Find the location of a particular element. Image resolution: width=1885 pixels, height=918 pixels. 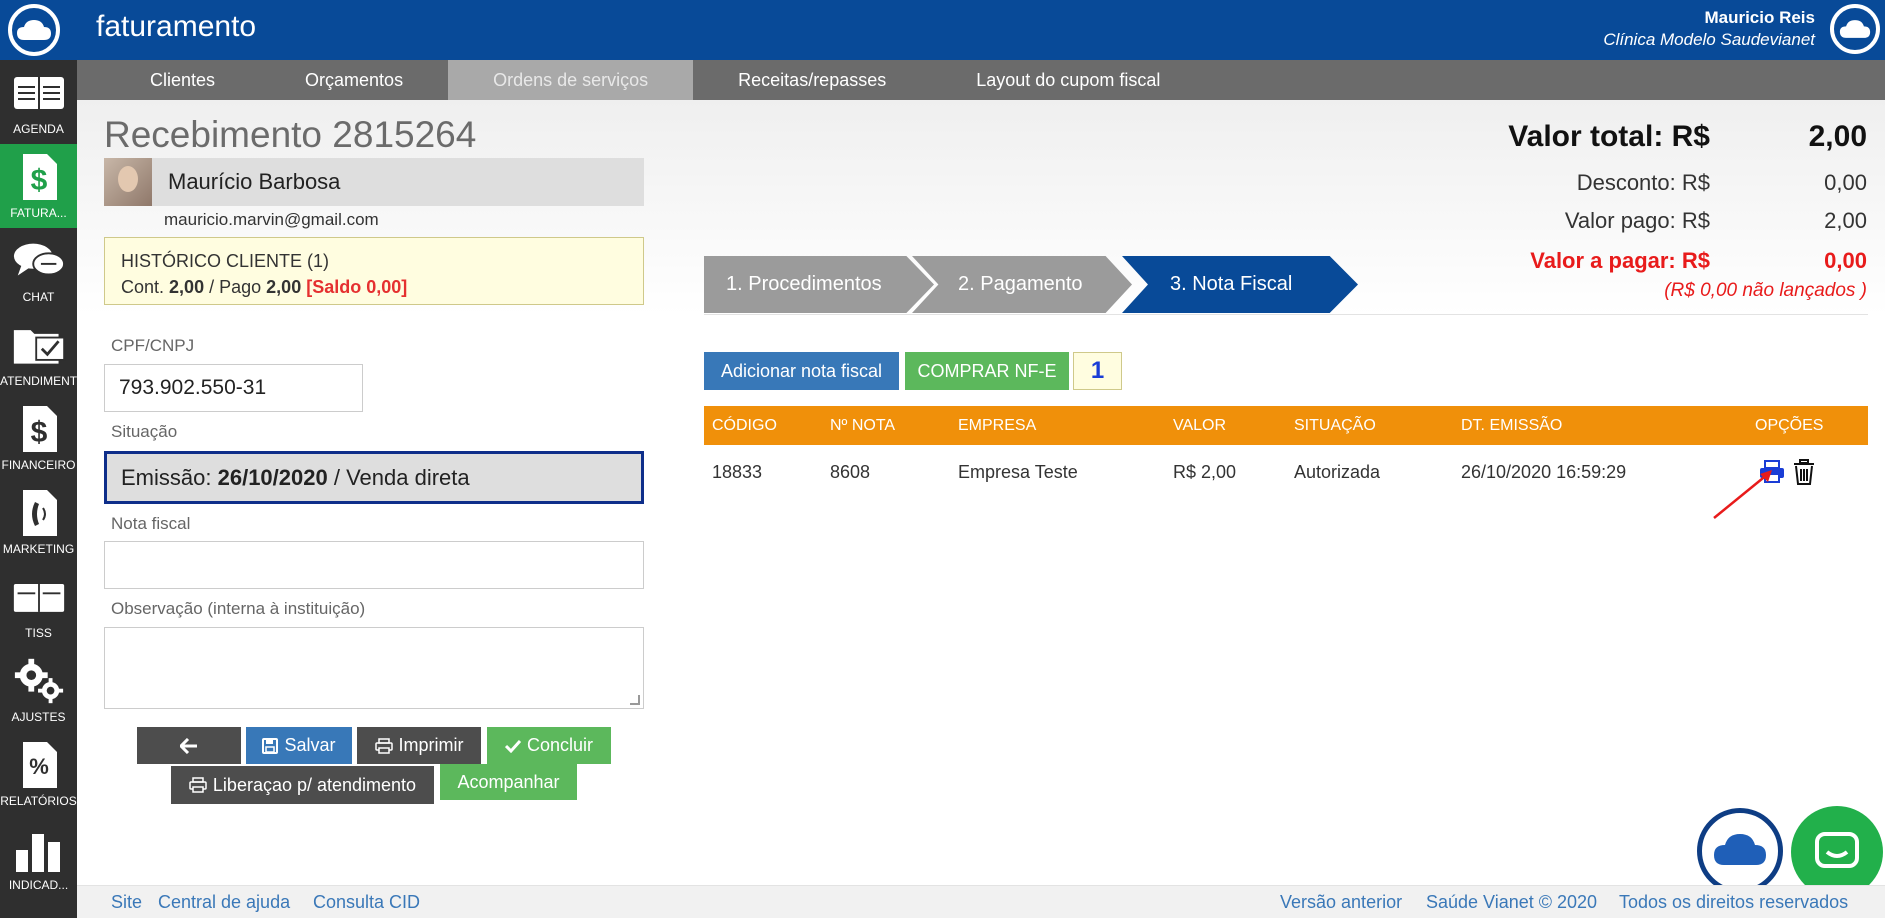

add-invoice-button: Adicionar nota fiscal is located at coordinates (801, 371).